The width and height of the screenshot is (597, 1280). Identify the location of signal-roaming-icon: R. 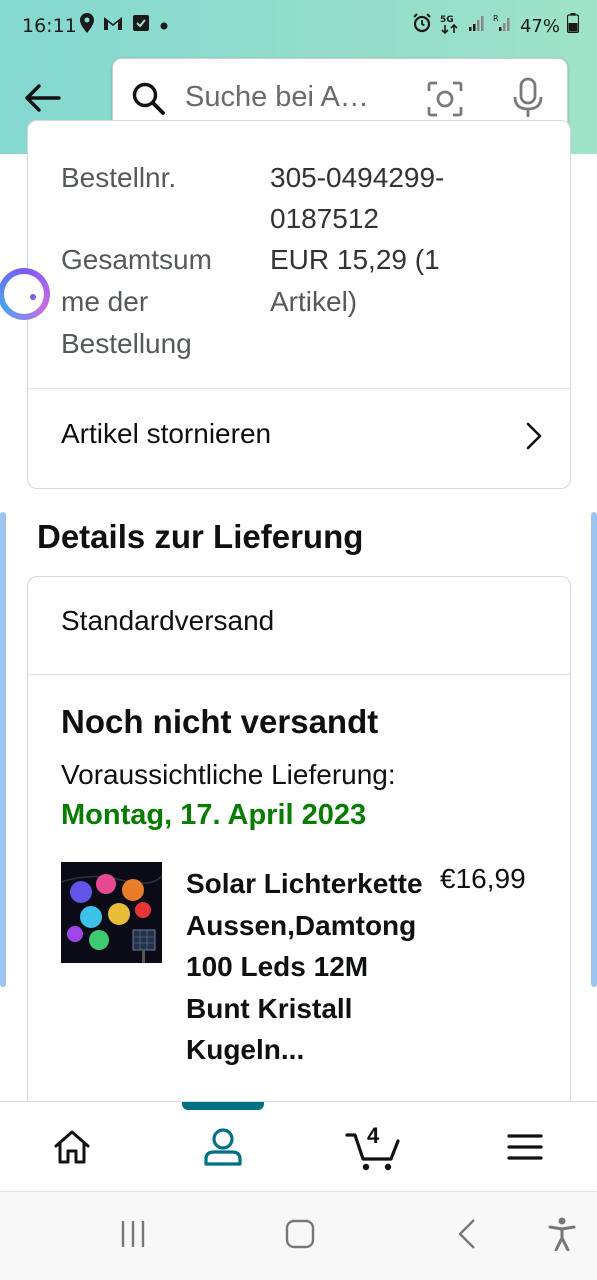
(503, 26).